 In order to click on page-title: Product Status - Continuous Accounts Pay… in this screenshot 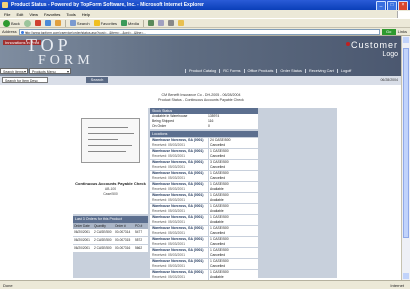, I will do `click(201, 100)`.